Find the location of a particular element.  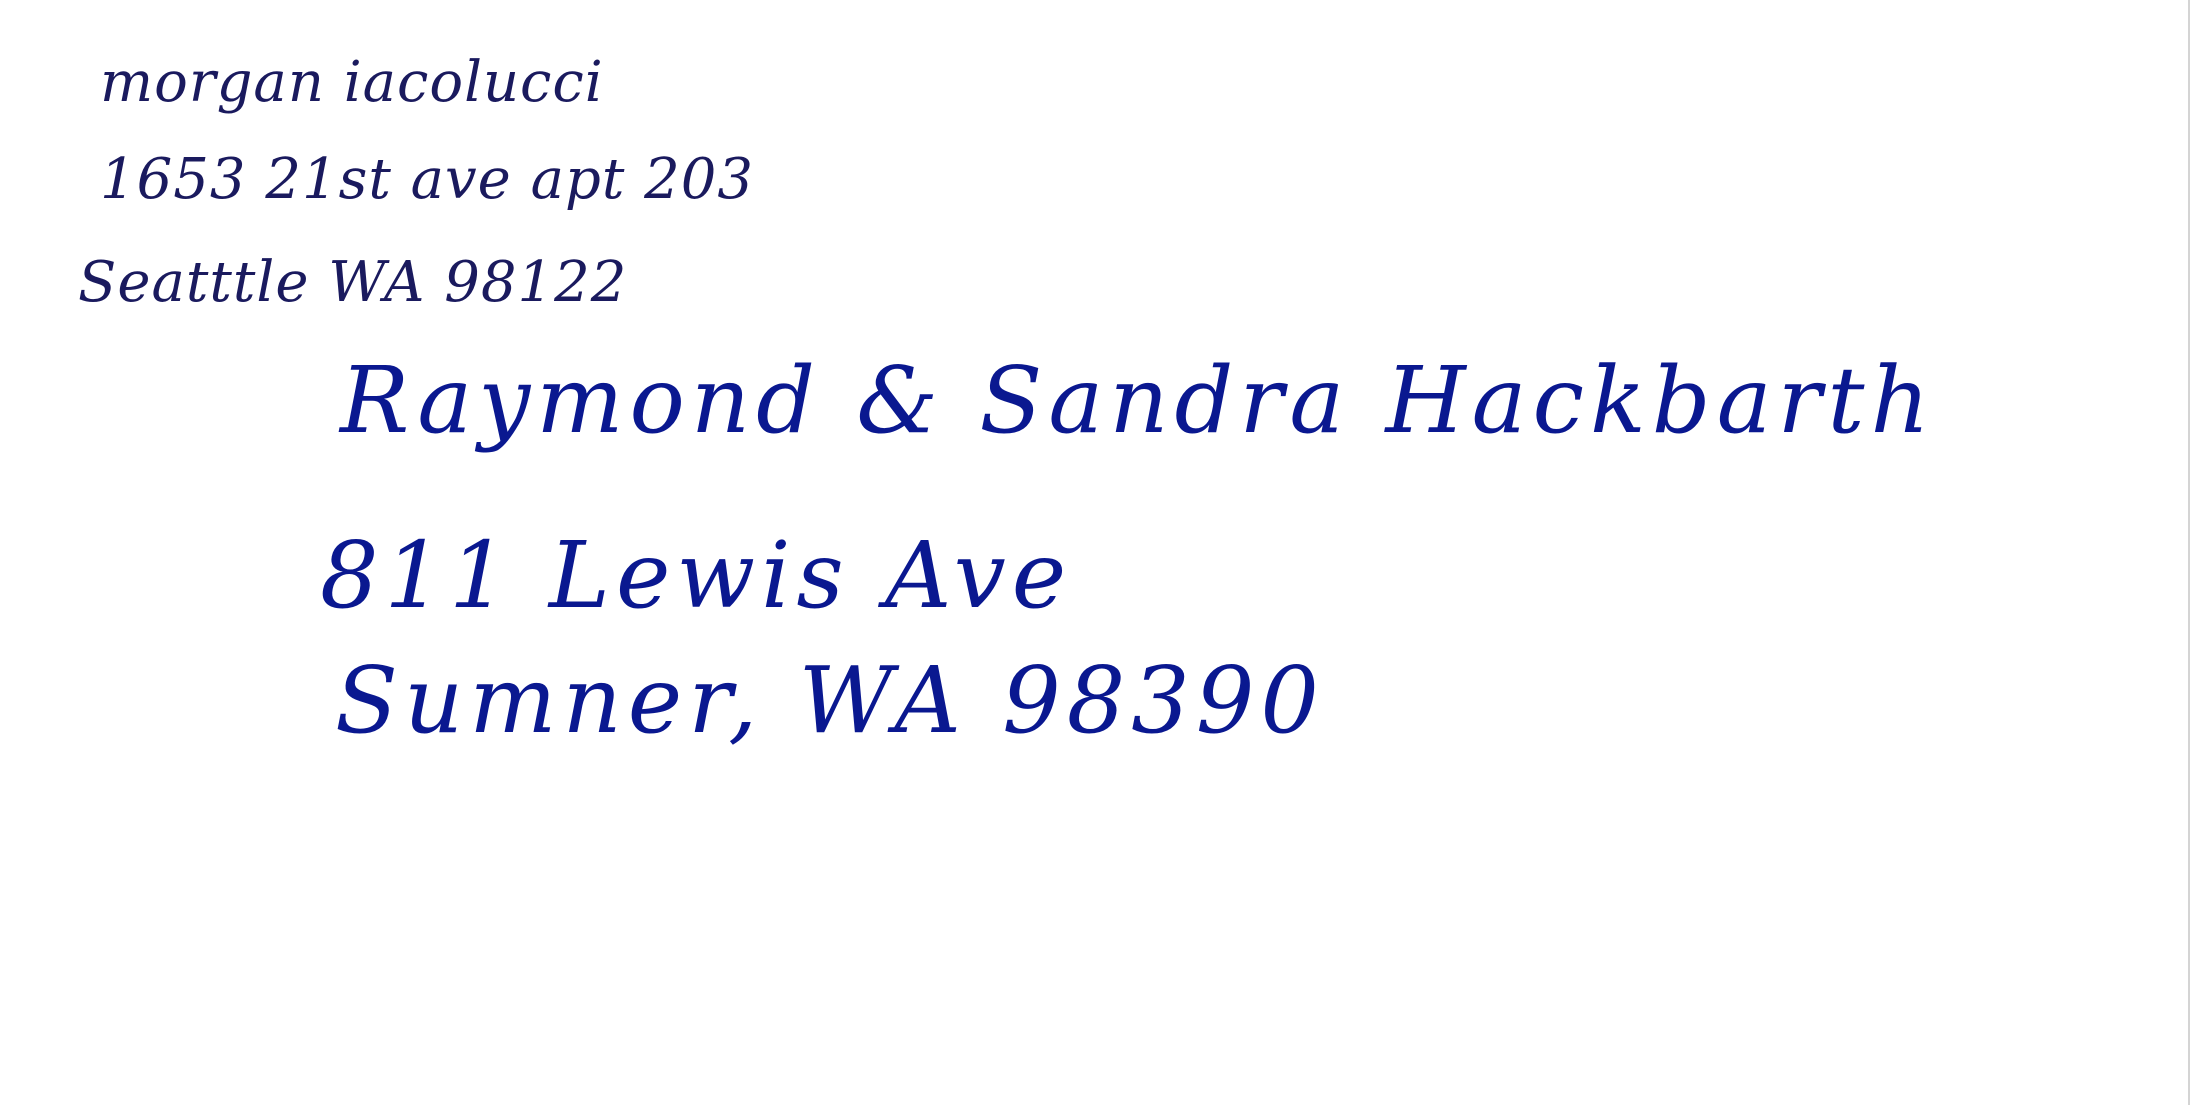

return-city-line: Seatttle WA 98122 is located at coordinates (353, 282).